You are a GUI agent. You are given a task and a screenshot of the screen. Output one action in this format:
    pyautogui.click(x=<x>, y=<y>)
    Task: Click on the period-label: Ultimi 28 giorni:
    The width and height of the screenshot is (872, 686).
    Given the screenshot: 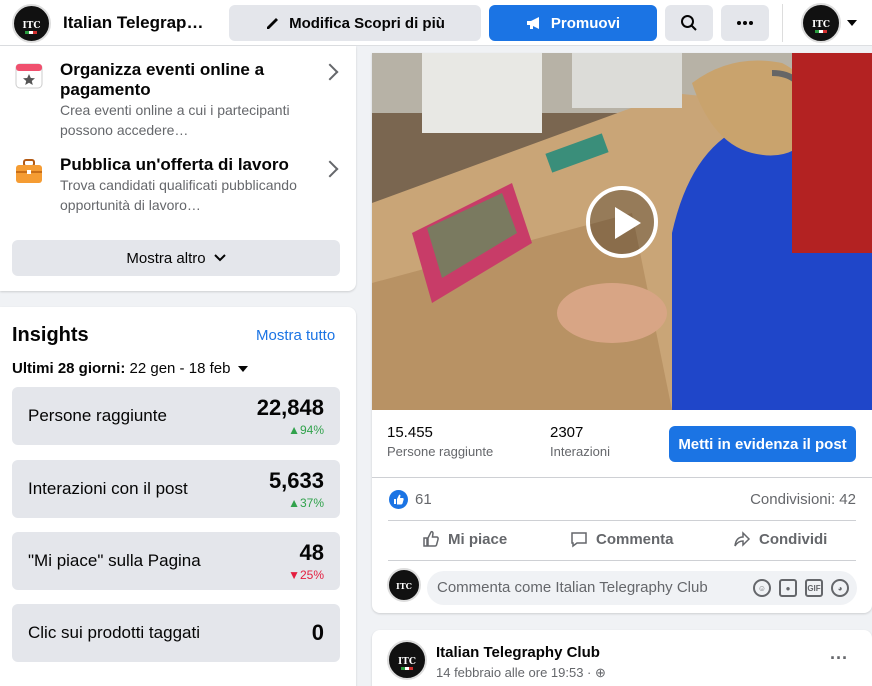 What is the action you would take?
    pyautogui.click(x=69, y=368)
    